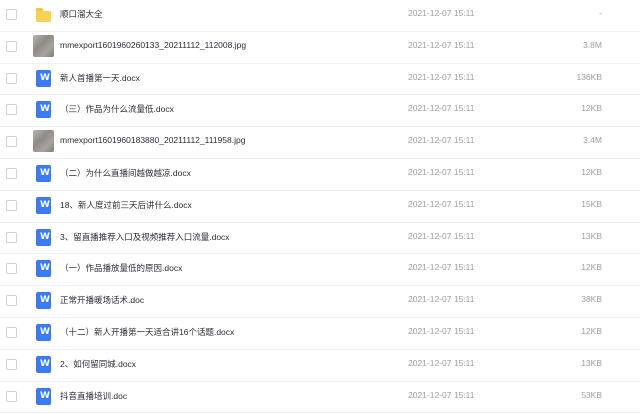 This screenshot has height=414, width=640. I want to click on file-size: 3.4M, so click(592, 140).